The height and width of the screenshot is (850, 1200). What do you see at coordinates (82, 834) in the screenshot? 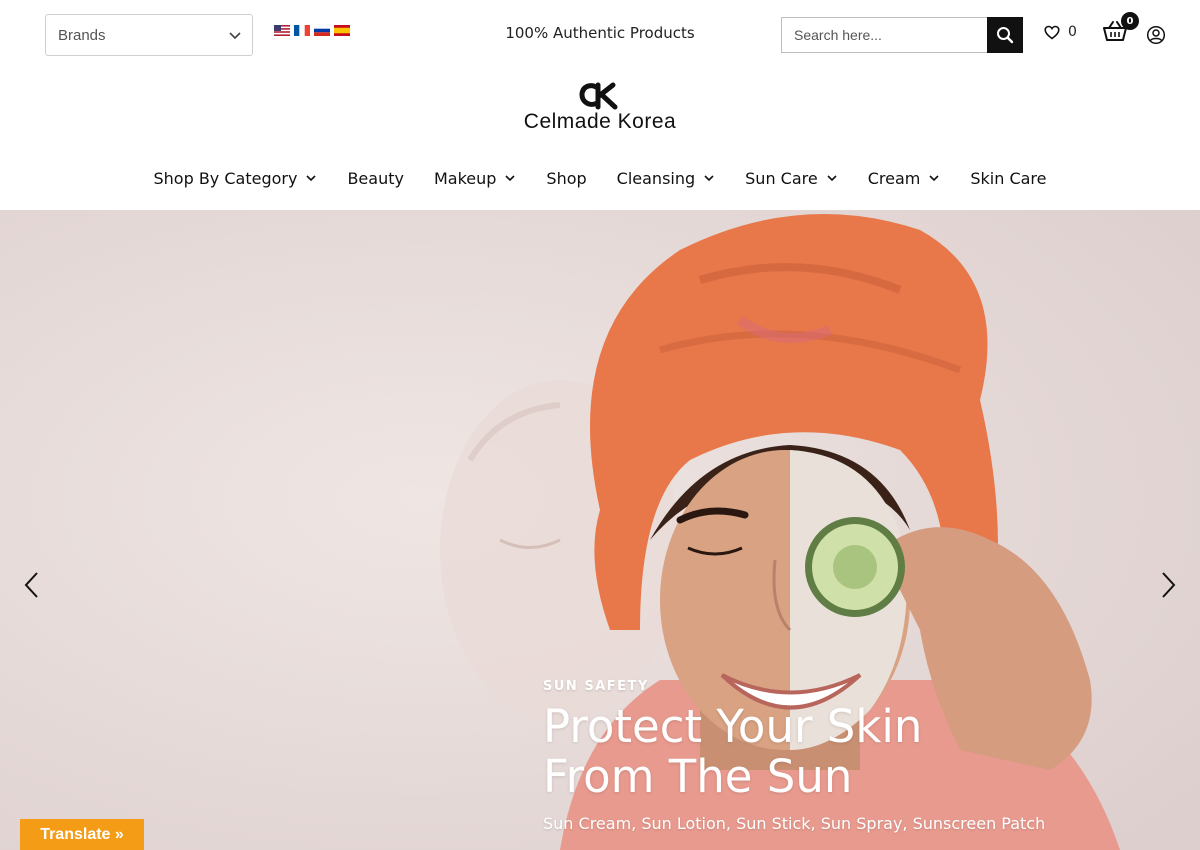
I see `translate-button: Translate »` at bounding box center [82, 834].